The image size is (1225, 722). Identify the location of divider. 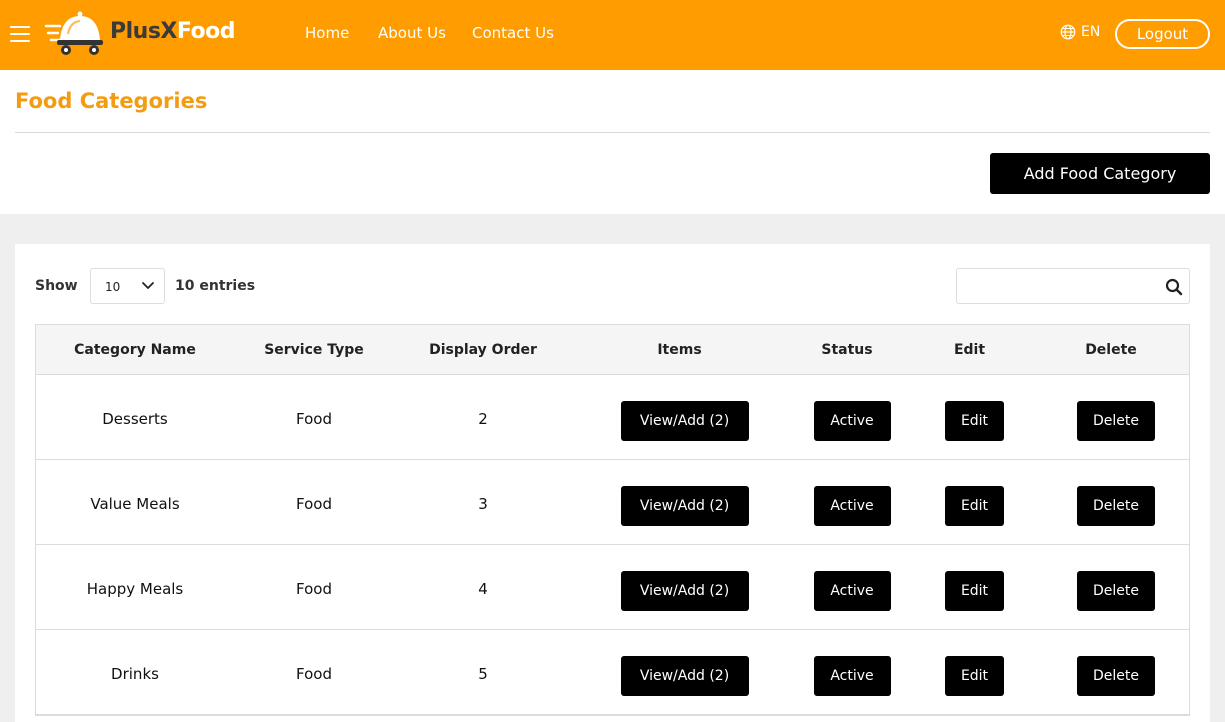
(612, 132).